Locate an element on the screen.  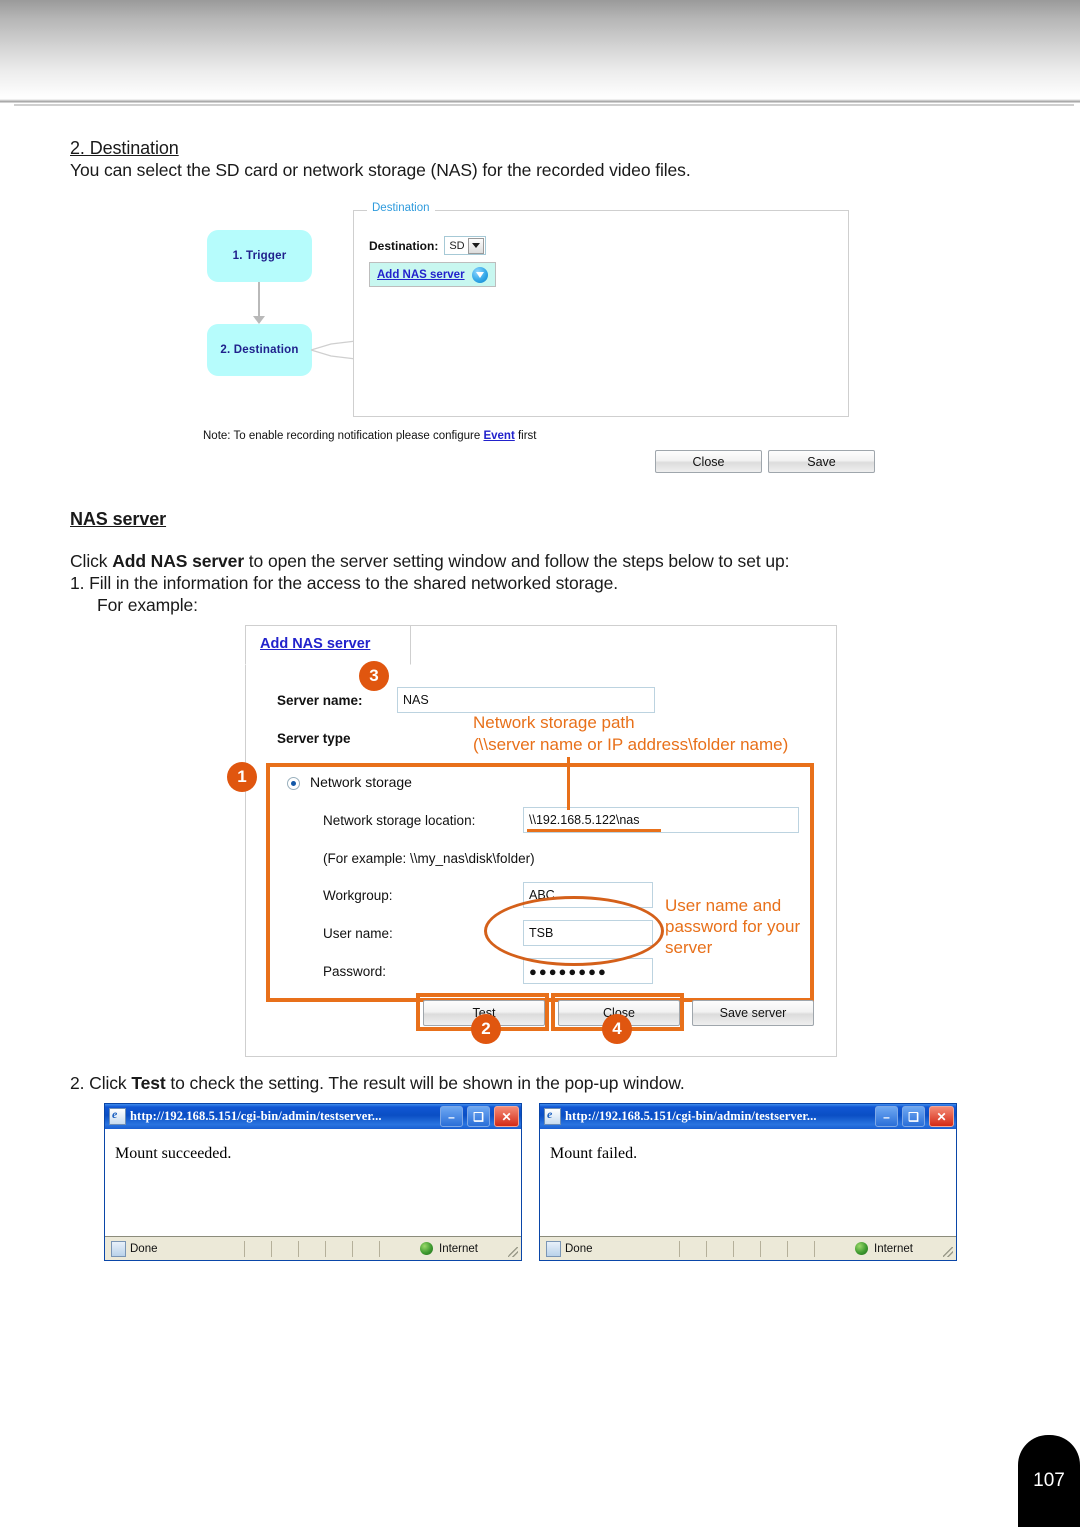
destination-save-button: Save is located at coordinates (821, 461).